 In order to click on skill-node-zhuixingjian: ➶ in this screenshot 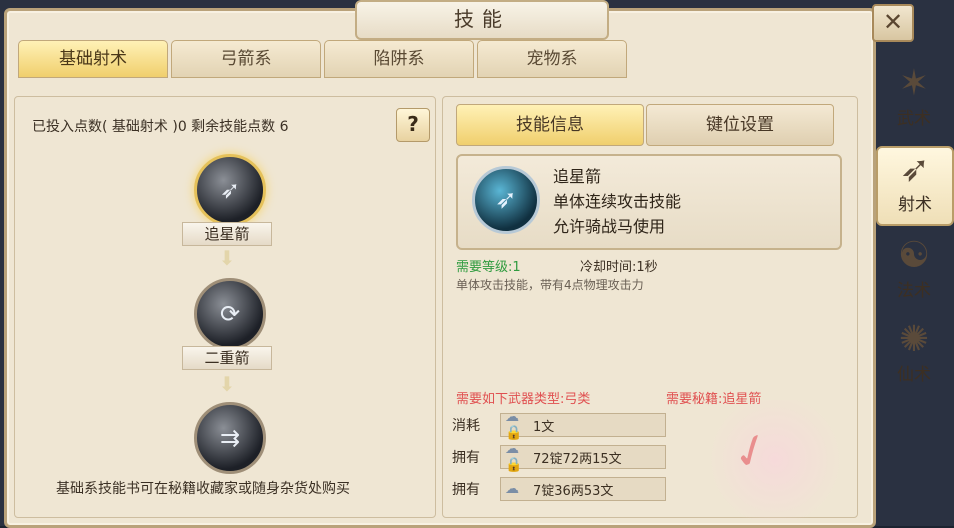, I will do `click(230, 190)`.